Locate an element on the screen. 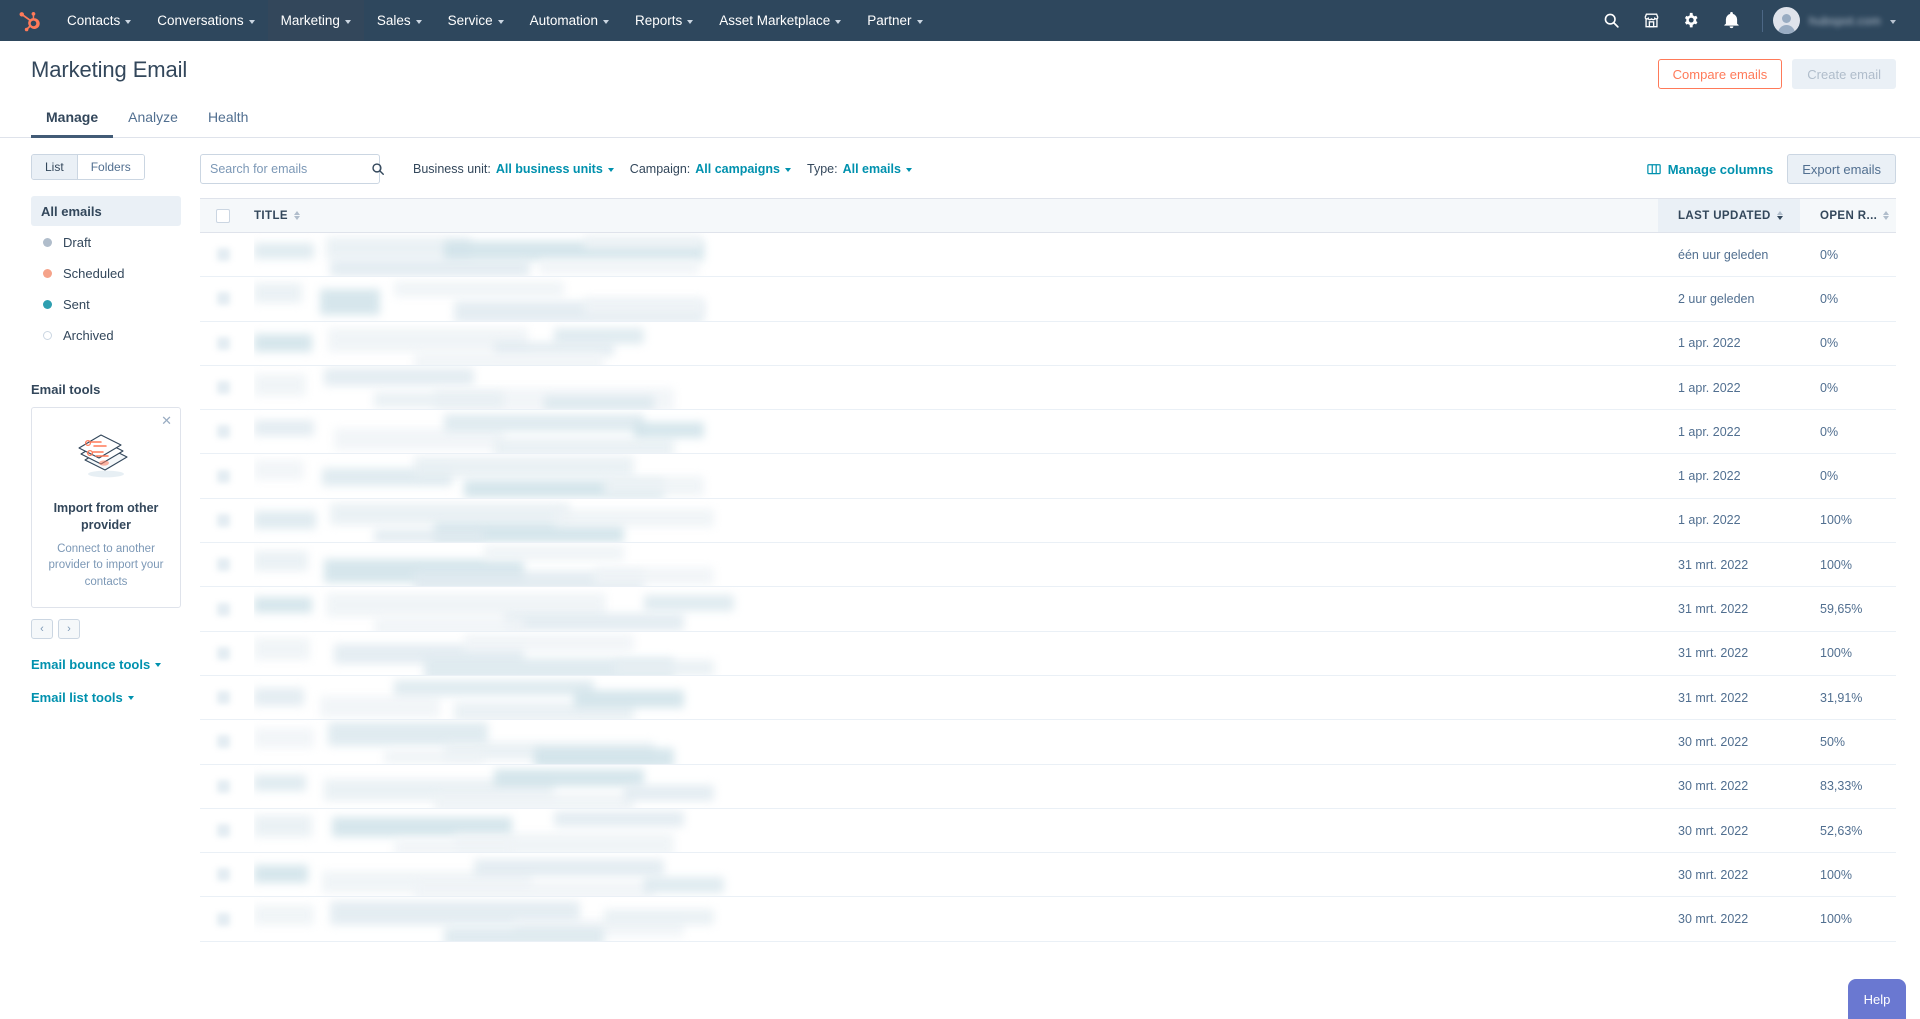 This screenshot has height=1019, width=1920. prev-card-button: ‹ is located at coordinates (42, 628).